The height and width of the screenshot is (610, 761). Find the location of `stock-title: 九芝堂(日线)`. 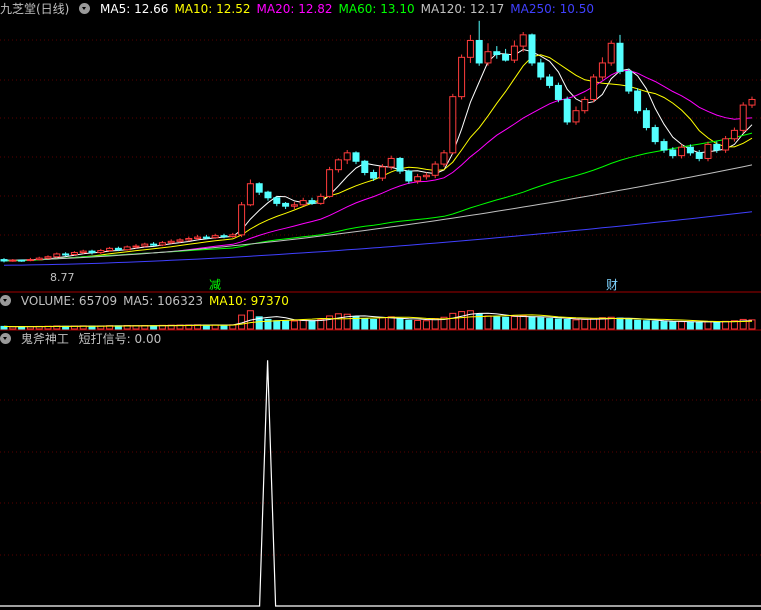

stock-title: 九芝堂(日线) is located at coordinates (35, 9).